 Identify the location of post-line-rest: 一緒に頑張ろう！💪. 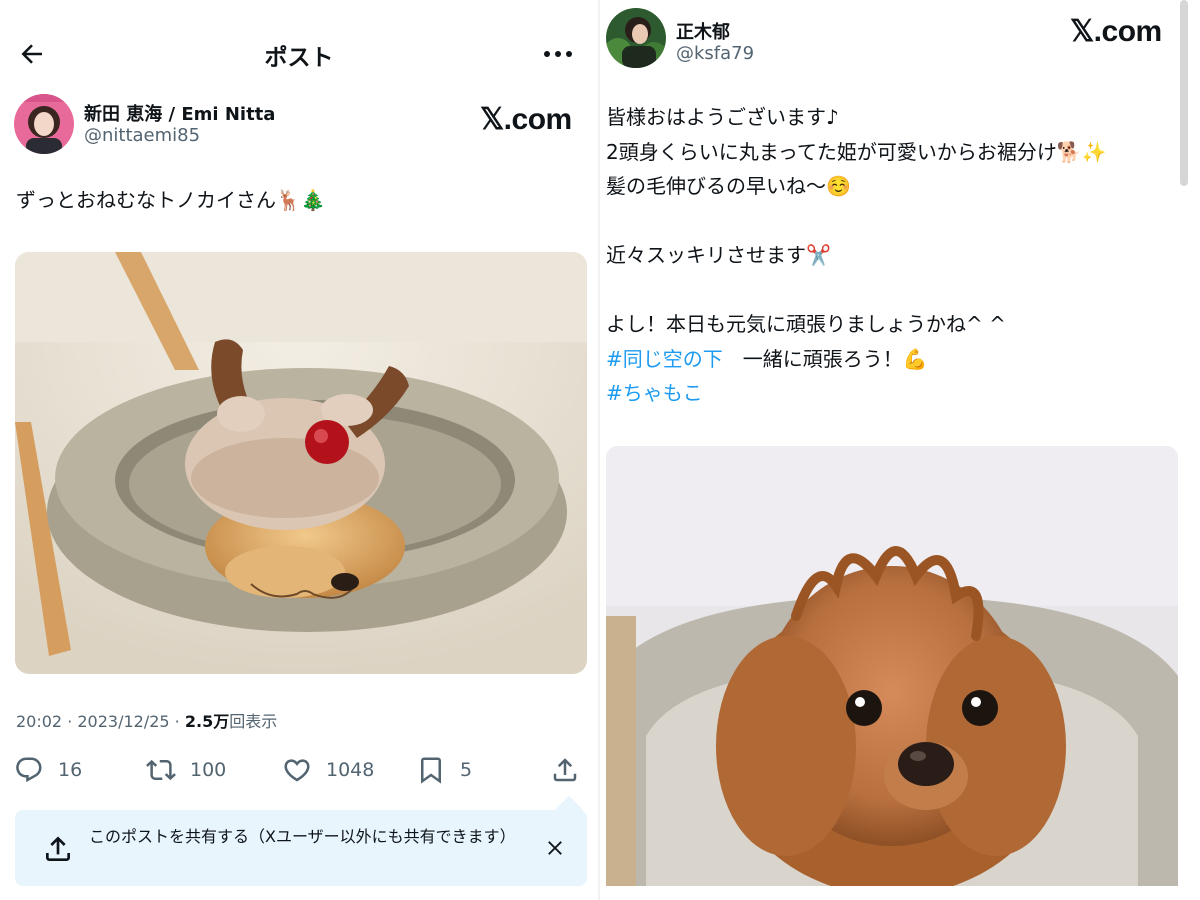
(825, 358).